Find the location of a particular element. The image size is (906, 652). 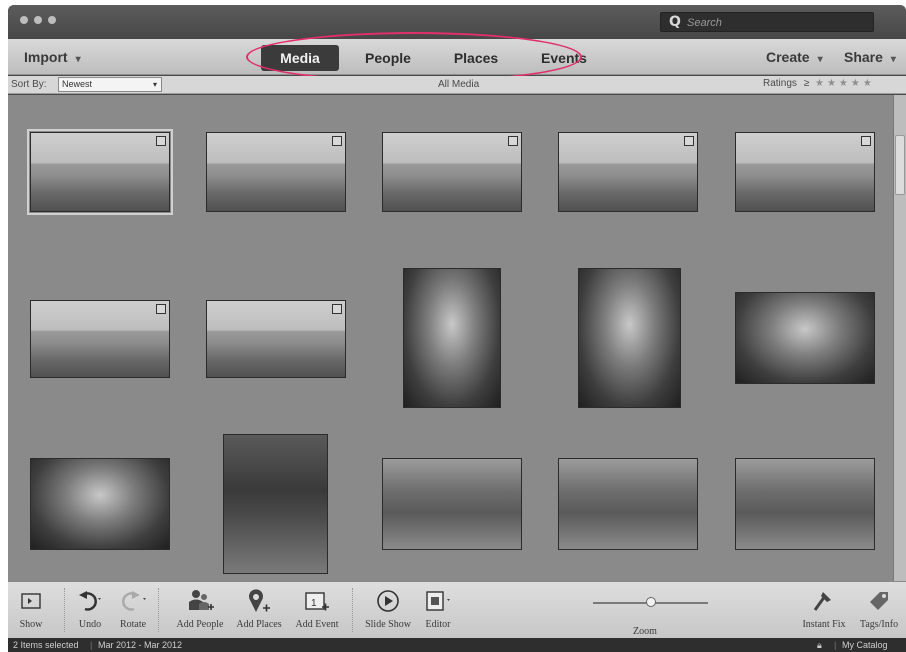

minimize-window-button is located at coordinates (38, 20).